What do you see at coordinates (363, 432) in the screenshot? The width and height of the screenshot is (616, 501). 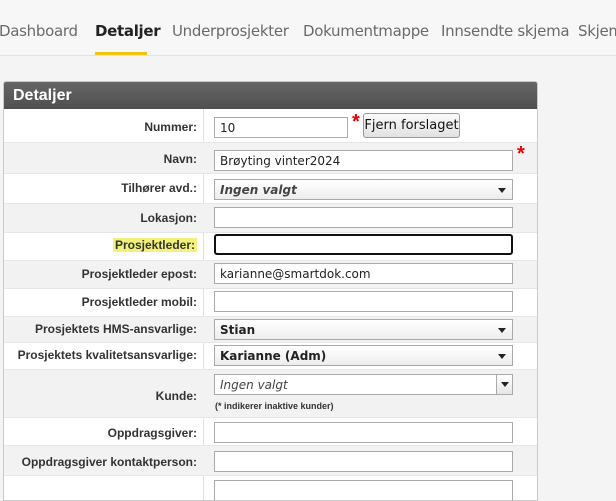 I see `oppdragsgiver-input` at bounding box center [363, 432].